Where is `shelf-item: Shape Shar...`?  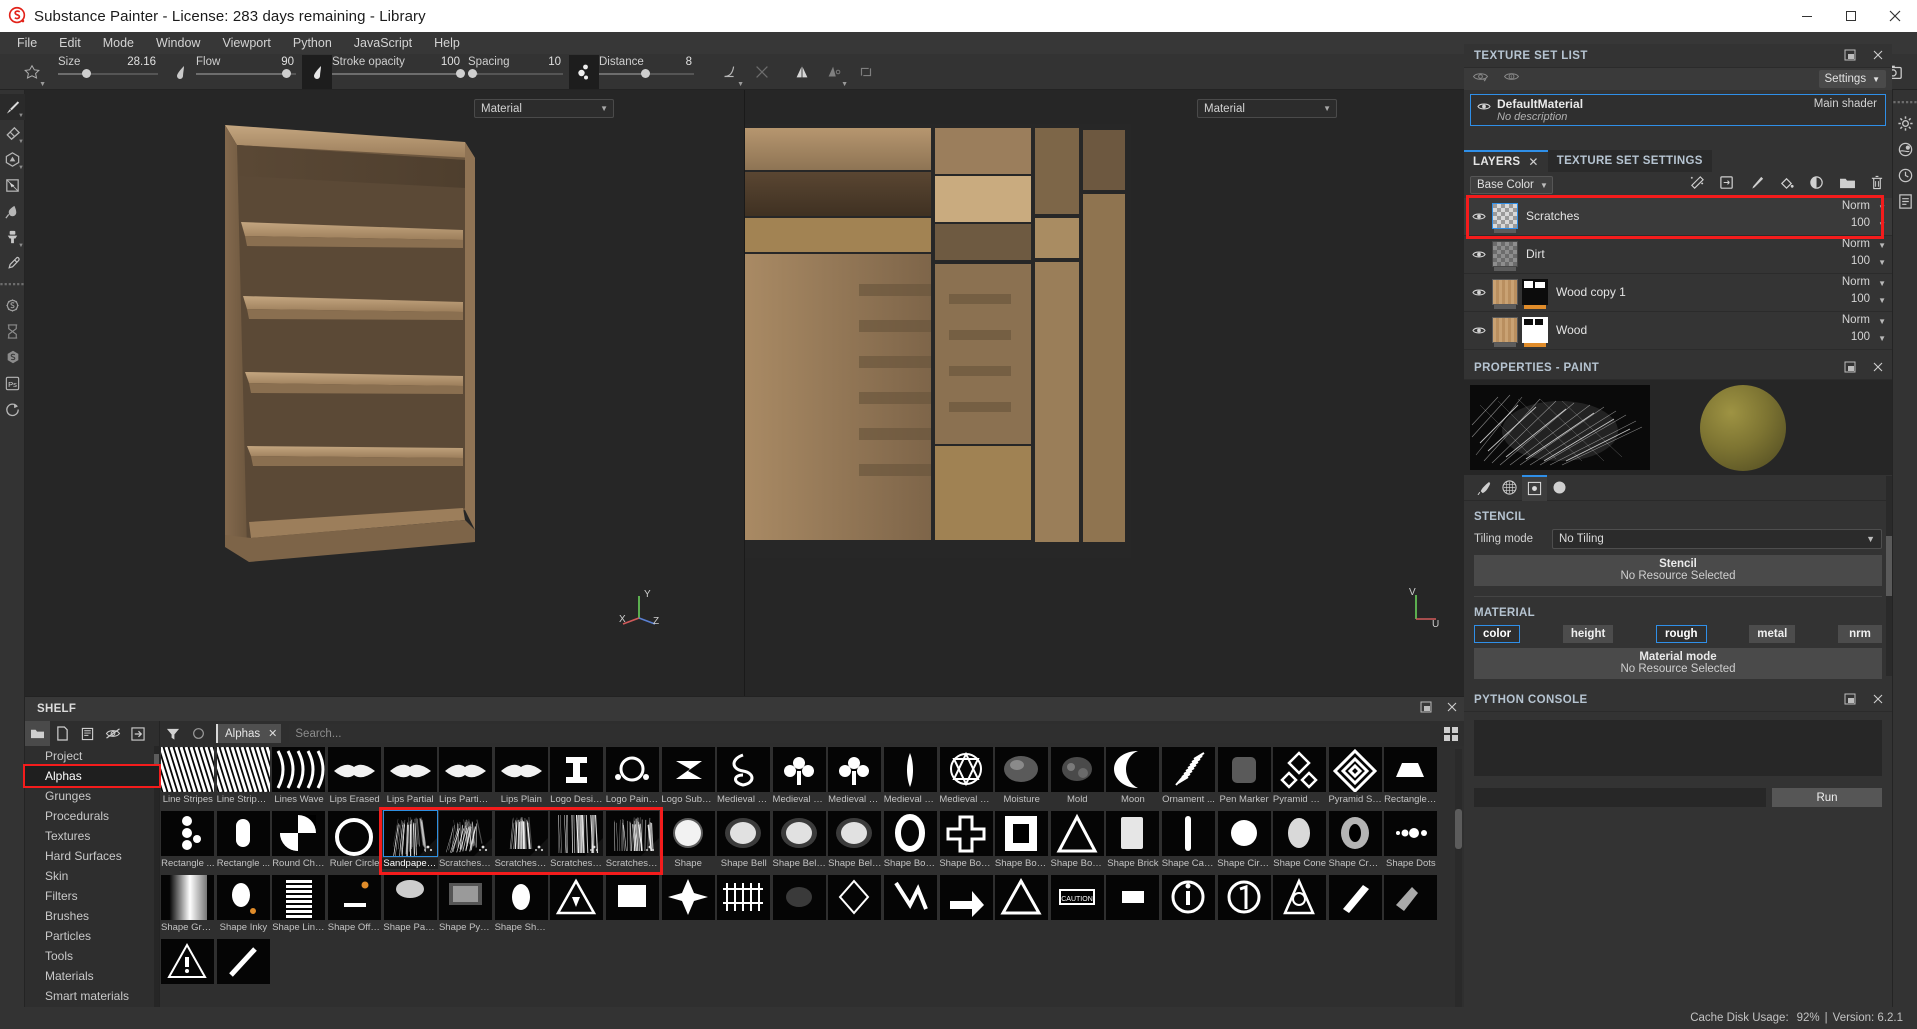
shelf-item: Shape Shar... is located at coordinates (521, 906).